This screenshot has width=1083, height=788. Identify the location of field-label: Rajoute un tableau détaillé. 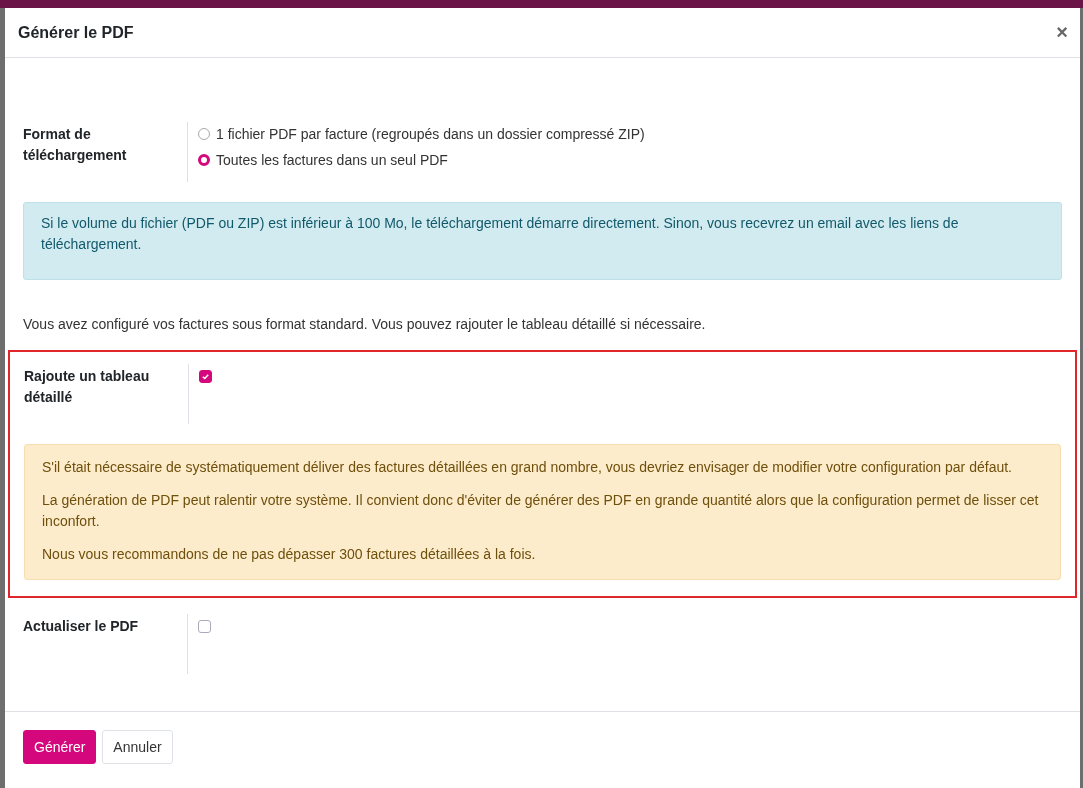
(87, 387).